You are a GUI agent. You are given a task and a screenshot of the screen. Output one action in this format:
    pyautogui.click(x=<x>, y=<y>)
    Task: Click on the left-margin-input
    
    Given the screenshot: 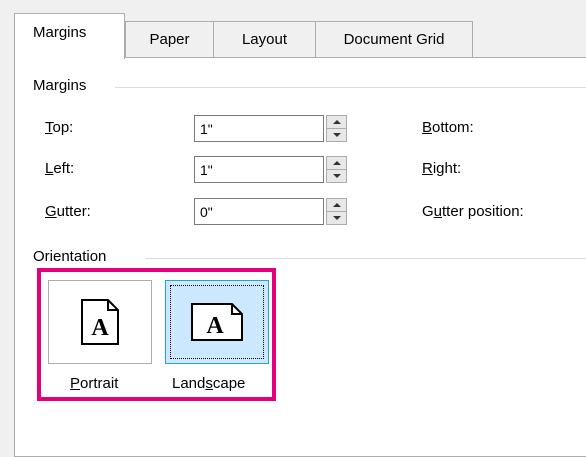 What is the action you would take?
    pyautogui.click(x=259, y=169)
    